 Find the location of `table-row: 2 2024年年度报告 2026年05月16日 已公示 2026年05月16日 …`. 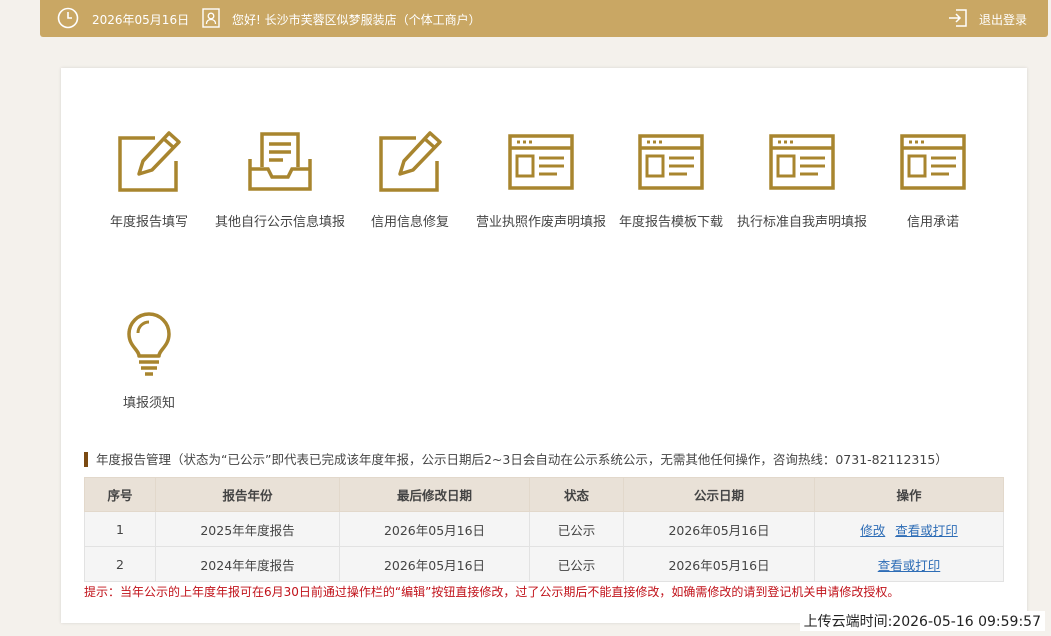

table-row: 2 2024年年度报告 2026年05月16日 已公示 2026年05月16日 … is located at coordinates (544, 564).